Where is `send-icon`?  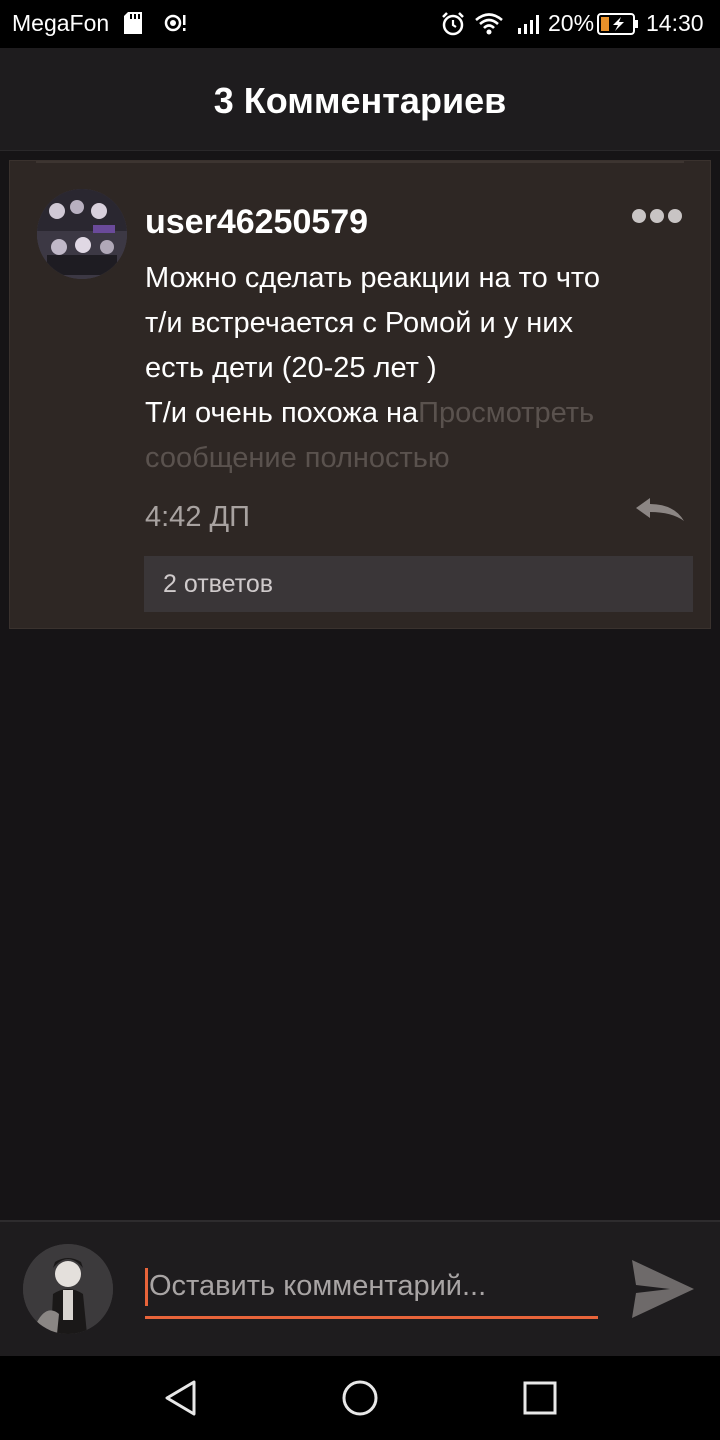
send-icon is located at coordinates (662, 1289).